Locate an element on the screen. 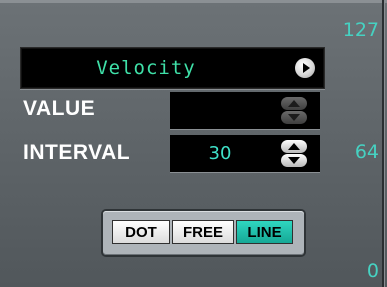 The height and width of the screenshot is (287, 387). interval-stepper-up-icon is located at coordinates (294, 146).